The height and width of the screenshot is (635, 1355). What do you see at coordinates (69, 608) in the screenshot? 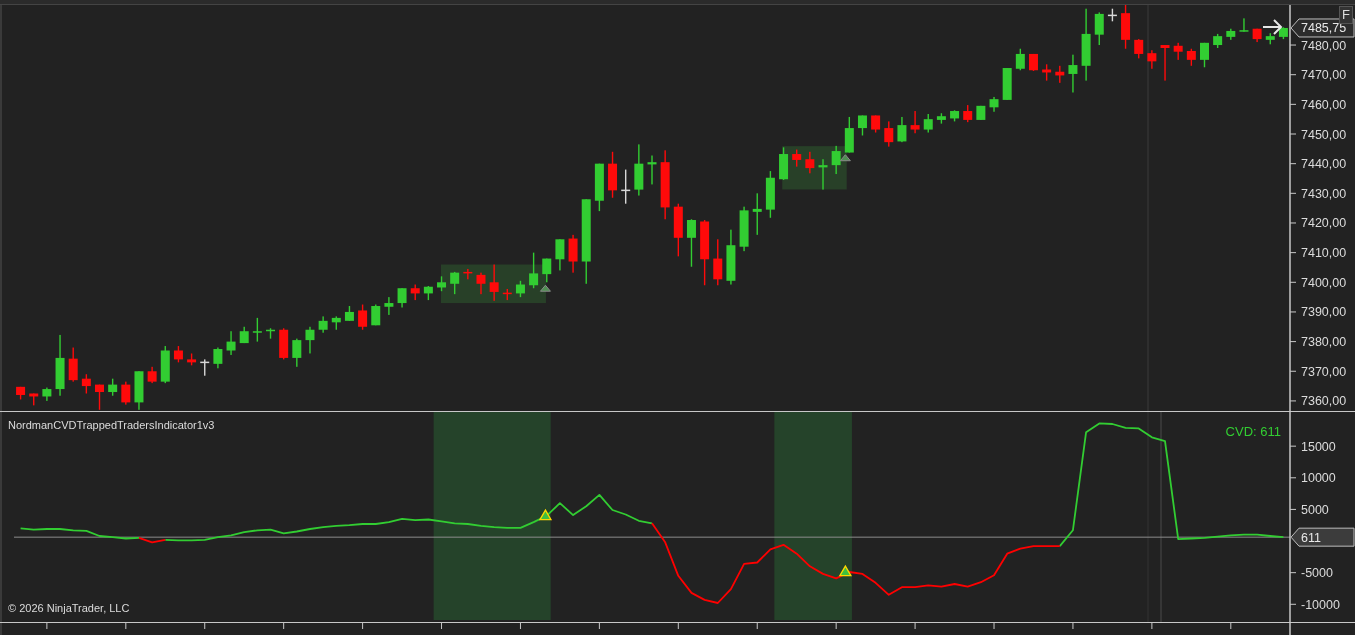
I see `copyright-text: © 2026 NinjaTrader, LLC` at bounding box center [69, 608].